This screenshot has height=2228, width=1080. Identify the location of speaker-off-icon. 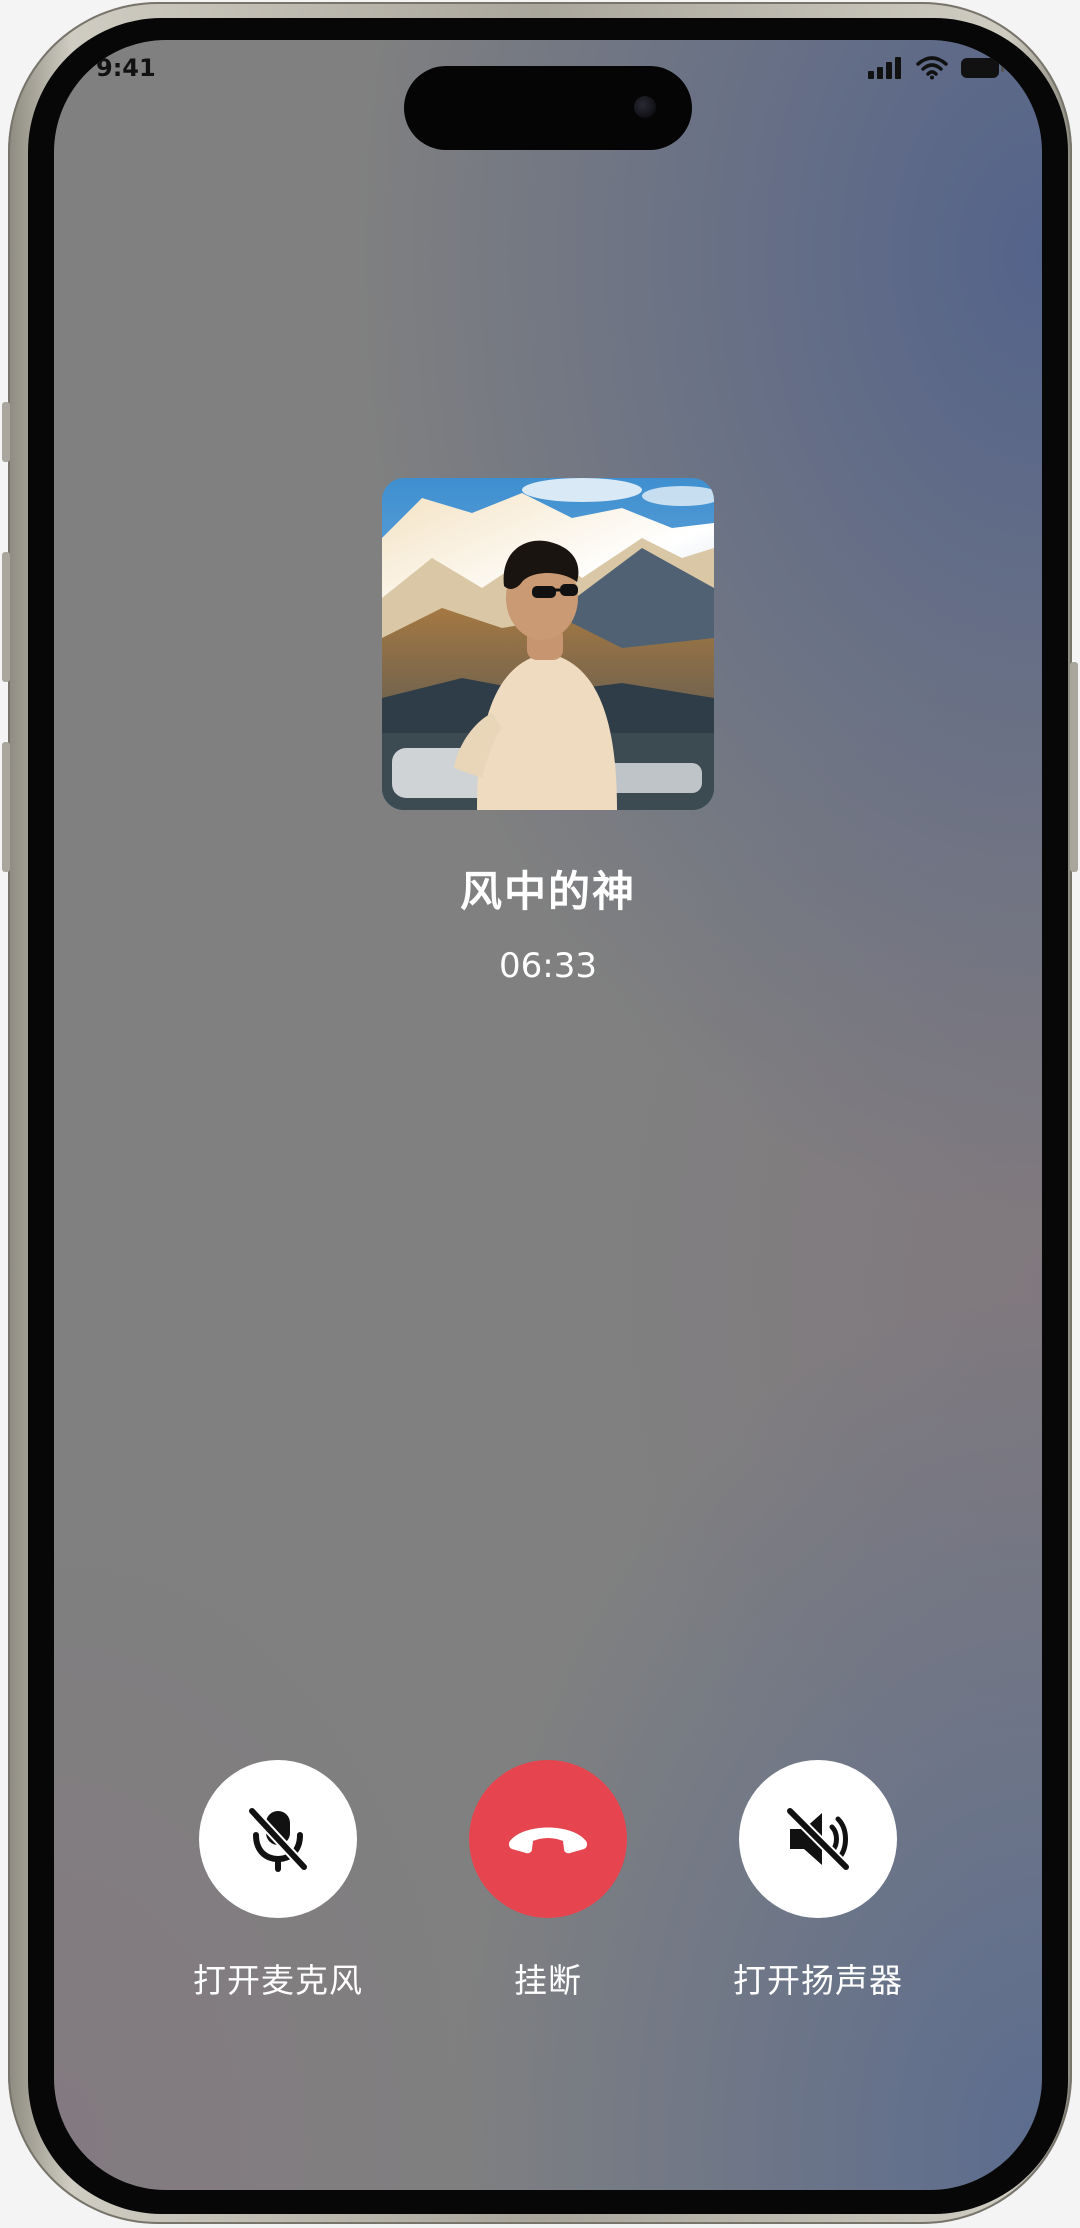
(818, 1839).